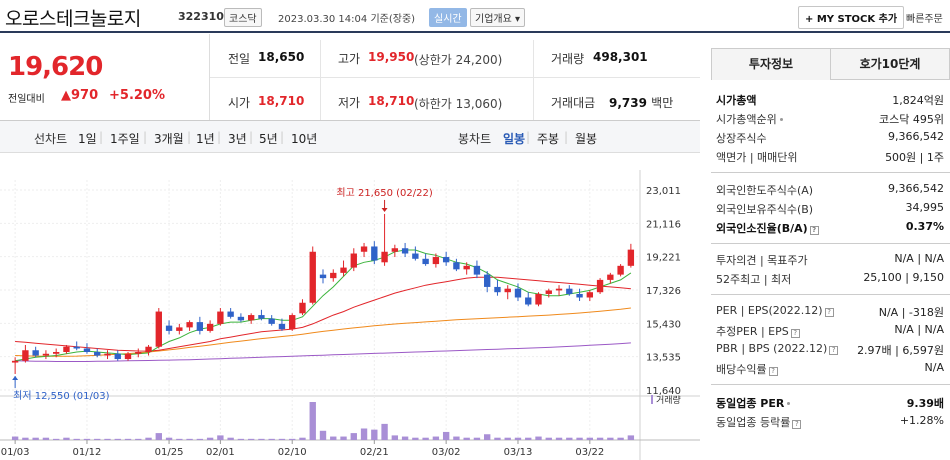  What do you see at coordinates (51, 139) in the screenshot?
I see `line-chart-label: 선차트` at bounding box center [51, 139].